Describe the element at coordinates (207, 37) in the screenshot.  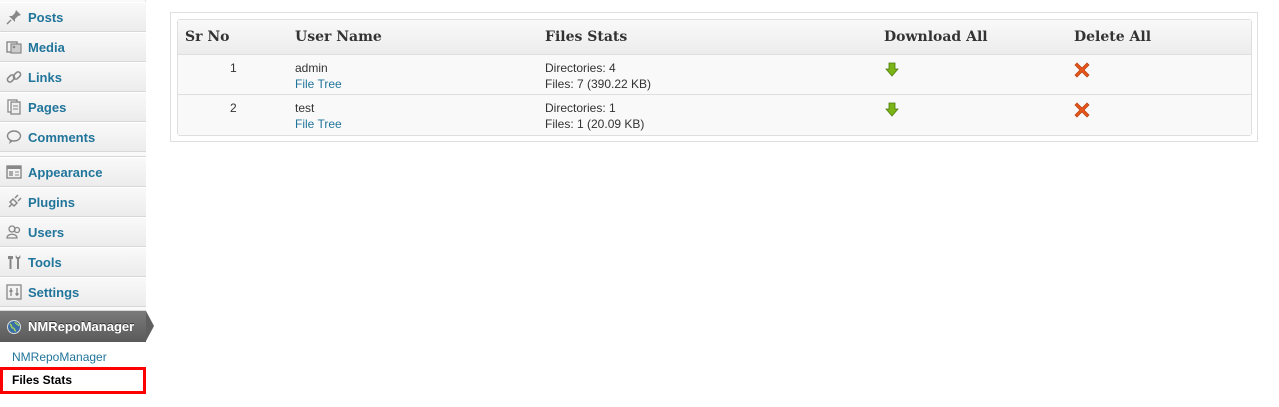
I see `header-sr-no: Sr No` at that location.